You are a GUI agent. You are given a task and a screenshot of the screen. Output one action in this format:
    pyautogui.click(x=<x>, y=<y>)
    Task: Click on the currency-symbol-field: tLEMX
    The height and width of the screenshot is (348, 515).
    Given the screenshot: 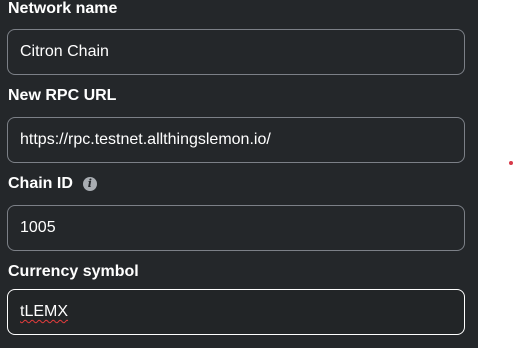 What is the action you would take?
    pyautogui.click(x=236, y=312)
    